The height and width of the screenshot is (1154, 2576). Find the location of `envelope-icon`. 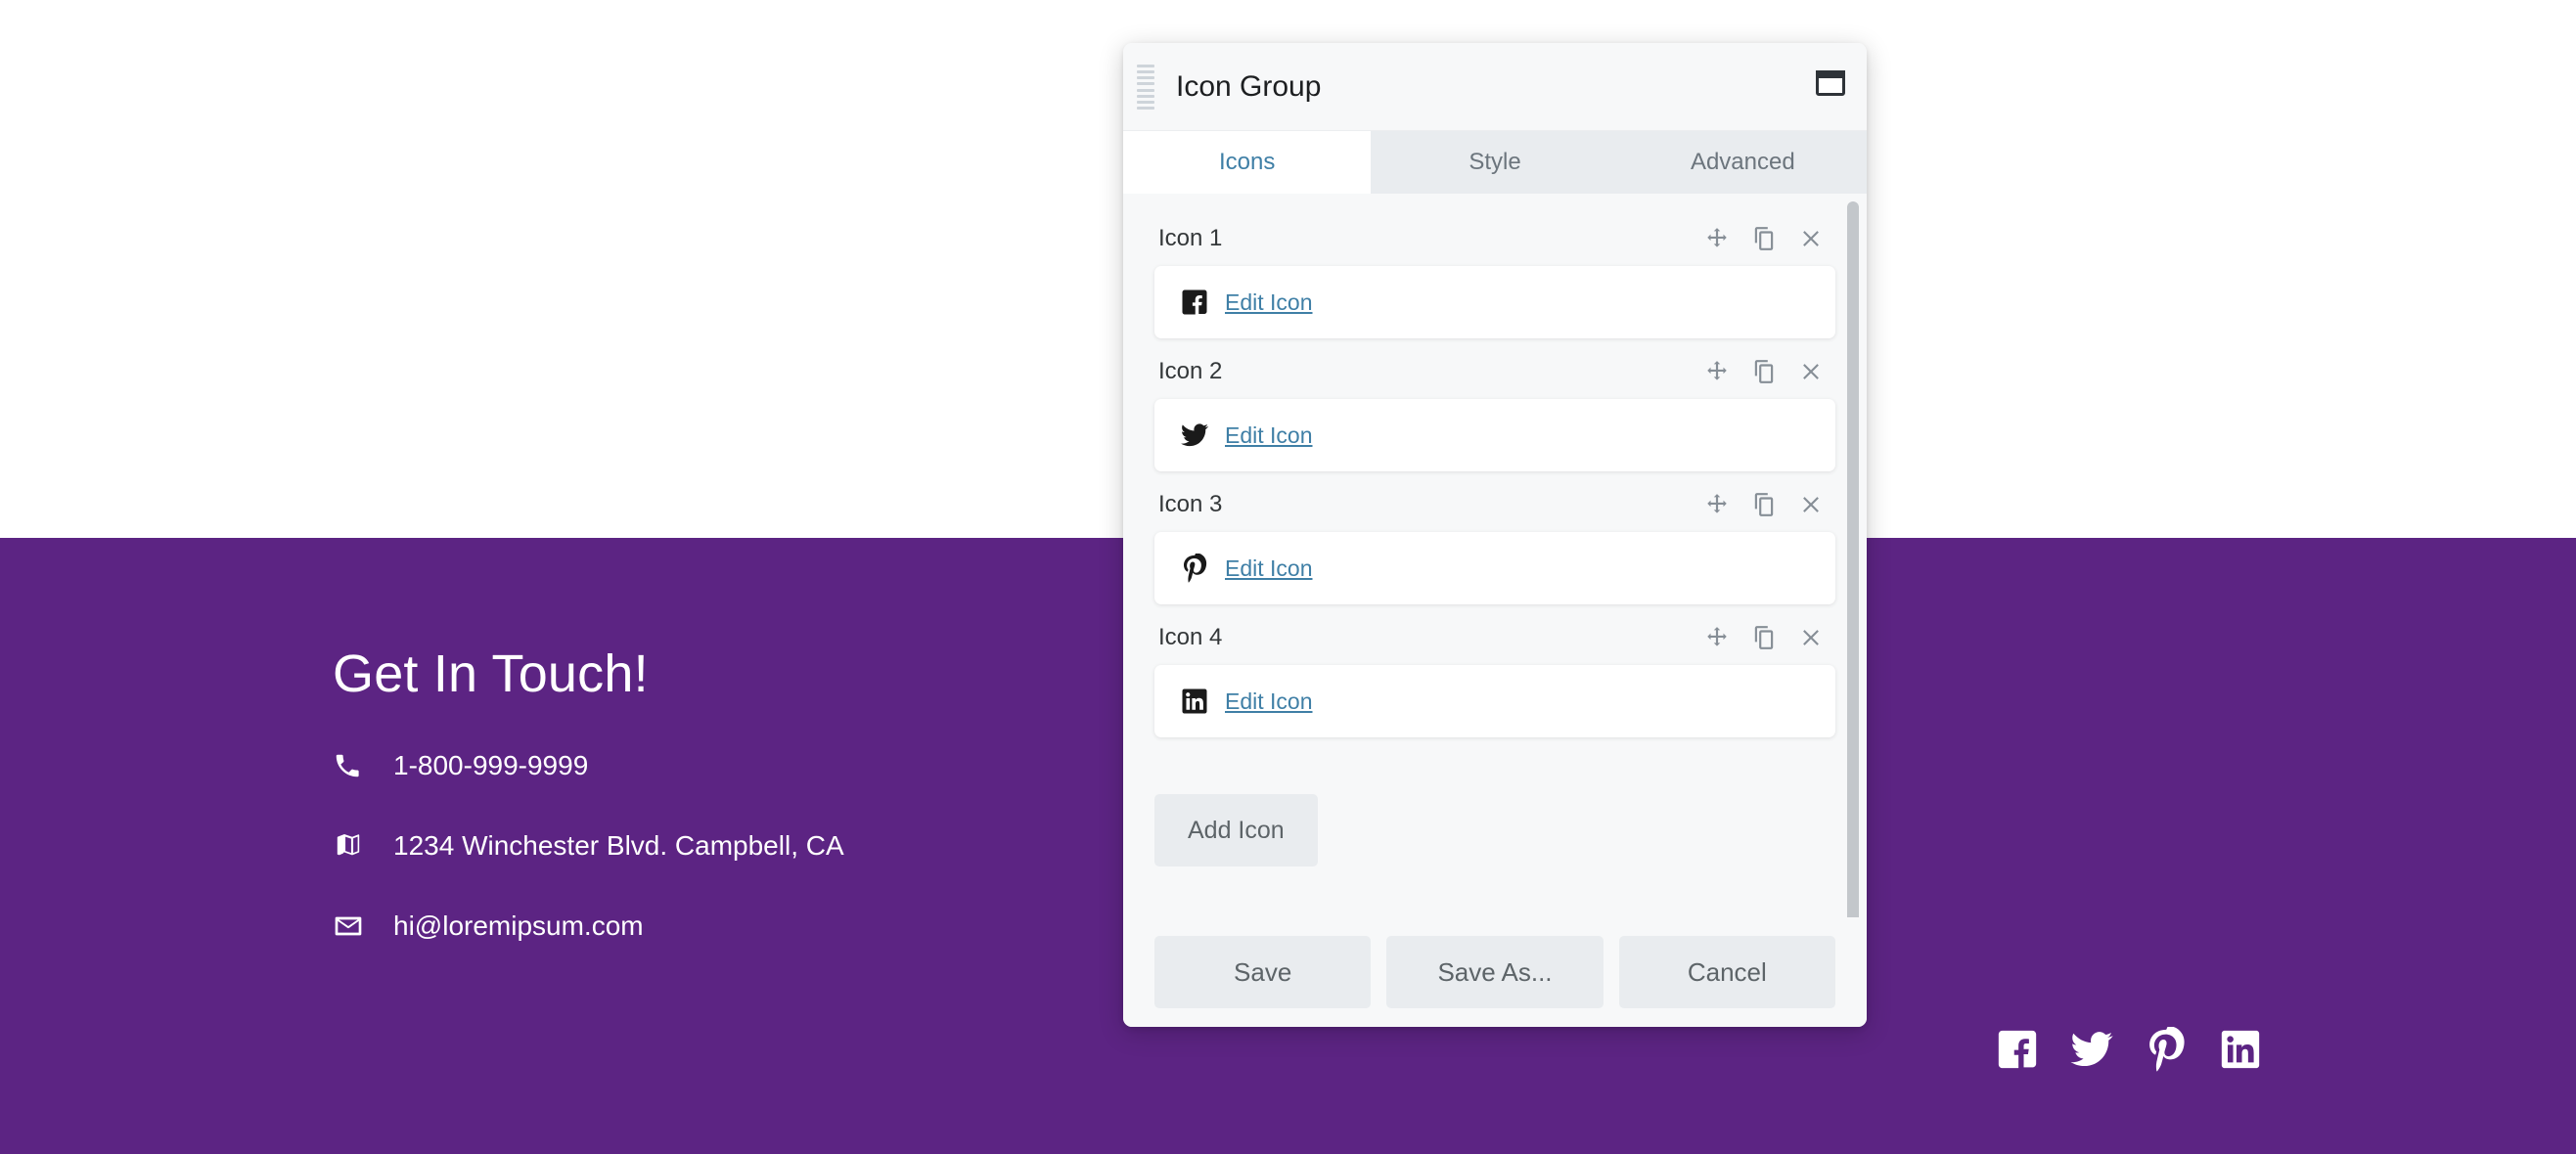

envelope-icon is located at coordinates (354, 926).